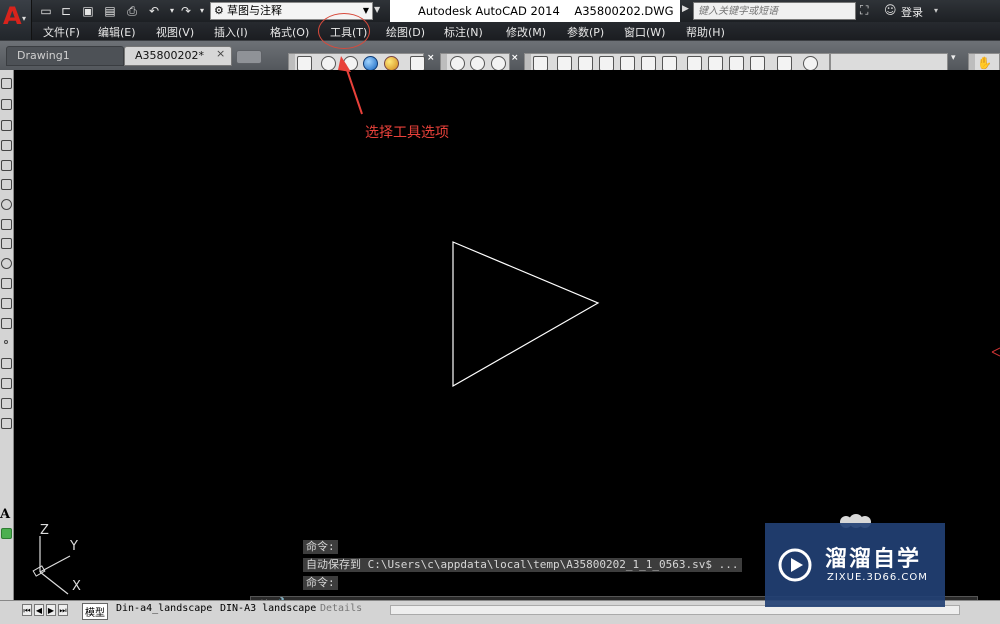 The height and width of the screenshot is (624, 1000). What do you see at coordinates (44, 530) in the screenshot?
I see `ucs-z-label: Z` at bounding box center [44, 530].